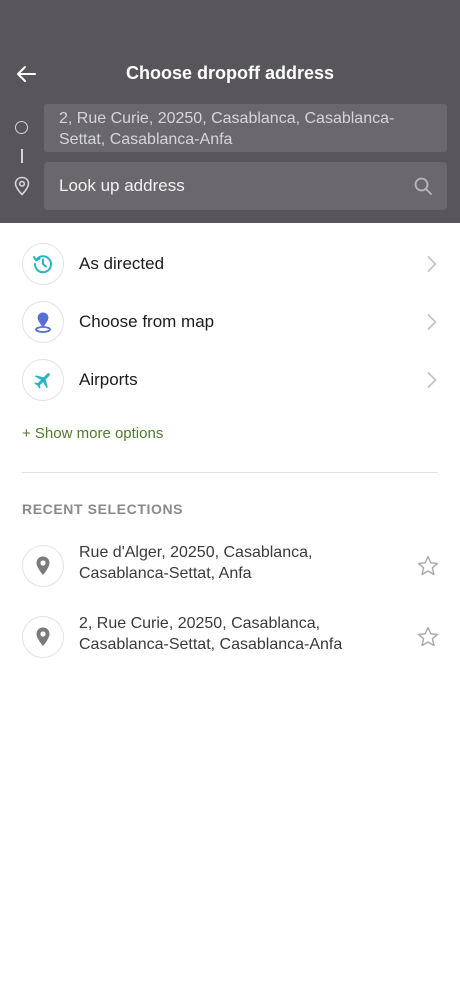 This screenshot has width=460, height=996. I want to click on route-line, so click(22, 156).